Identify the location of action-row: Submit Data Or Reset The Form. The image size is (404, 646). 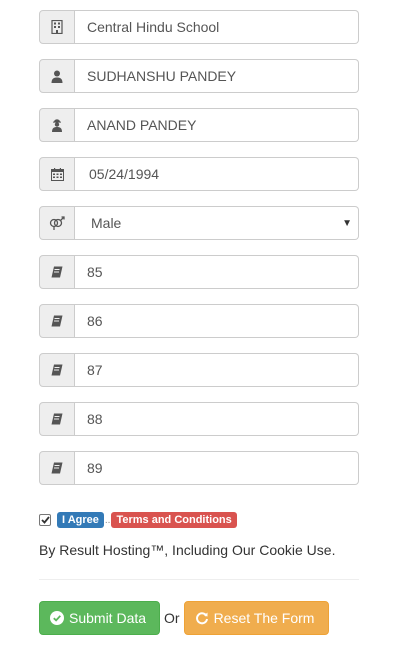
(184, 618).